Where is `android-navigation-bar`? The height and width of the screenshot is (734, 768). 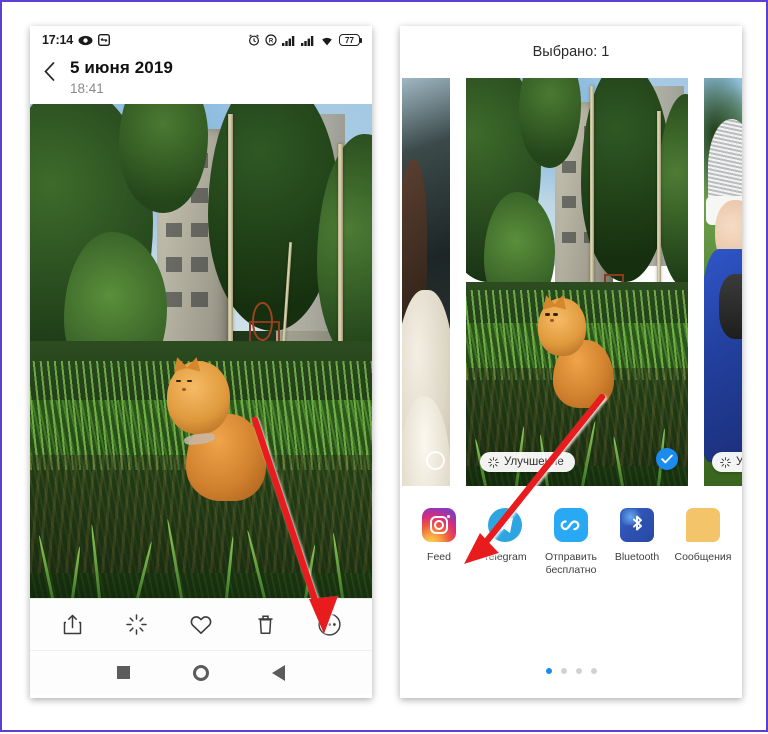 android-navigation-bar is located at coordinates (201, 672).